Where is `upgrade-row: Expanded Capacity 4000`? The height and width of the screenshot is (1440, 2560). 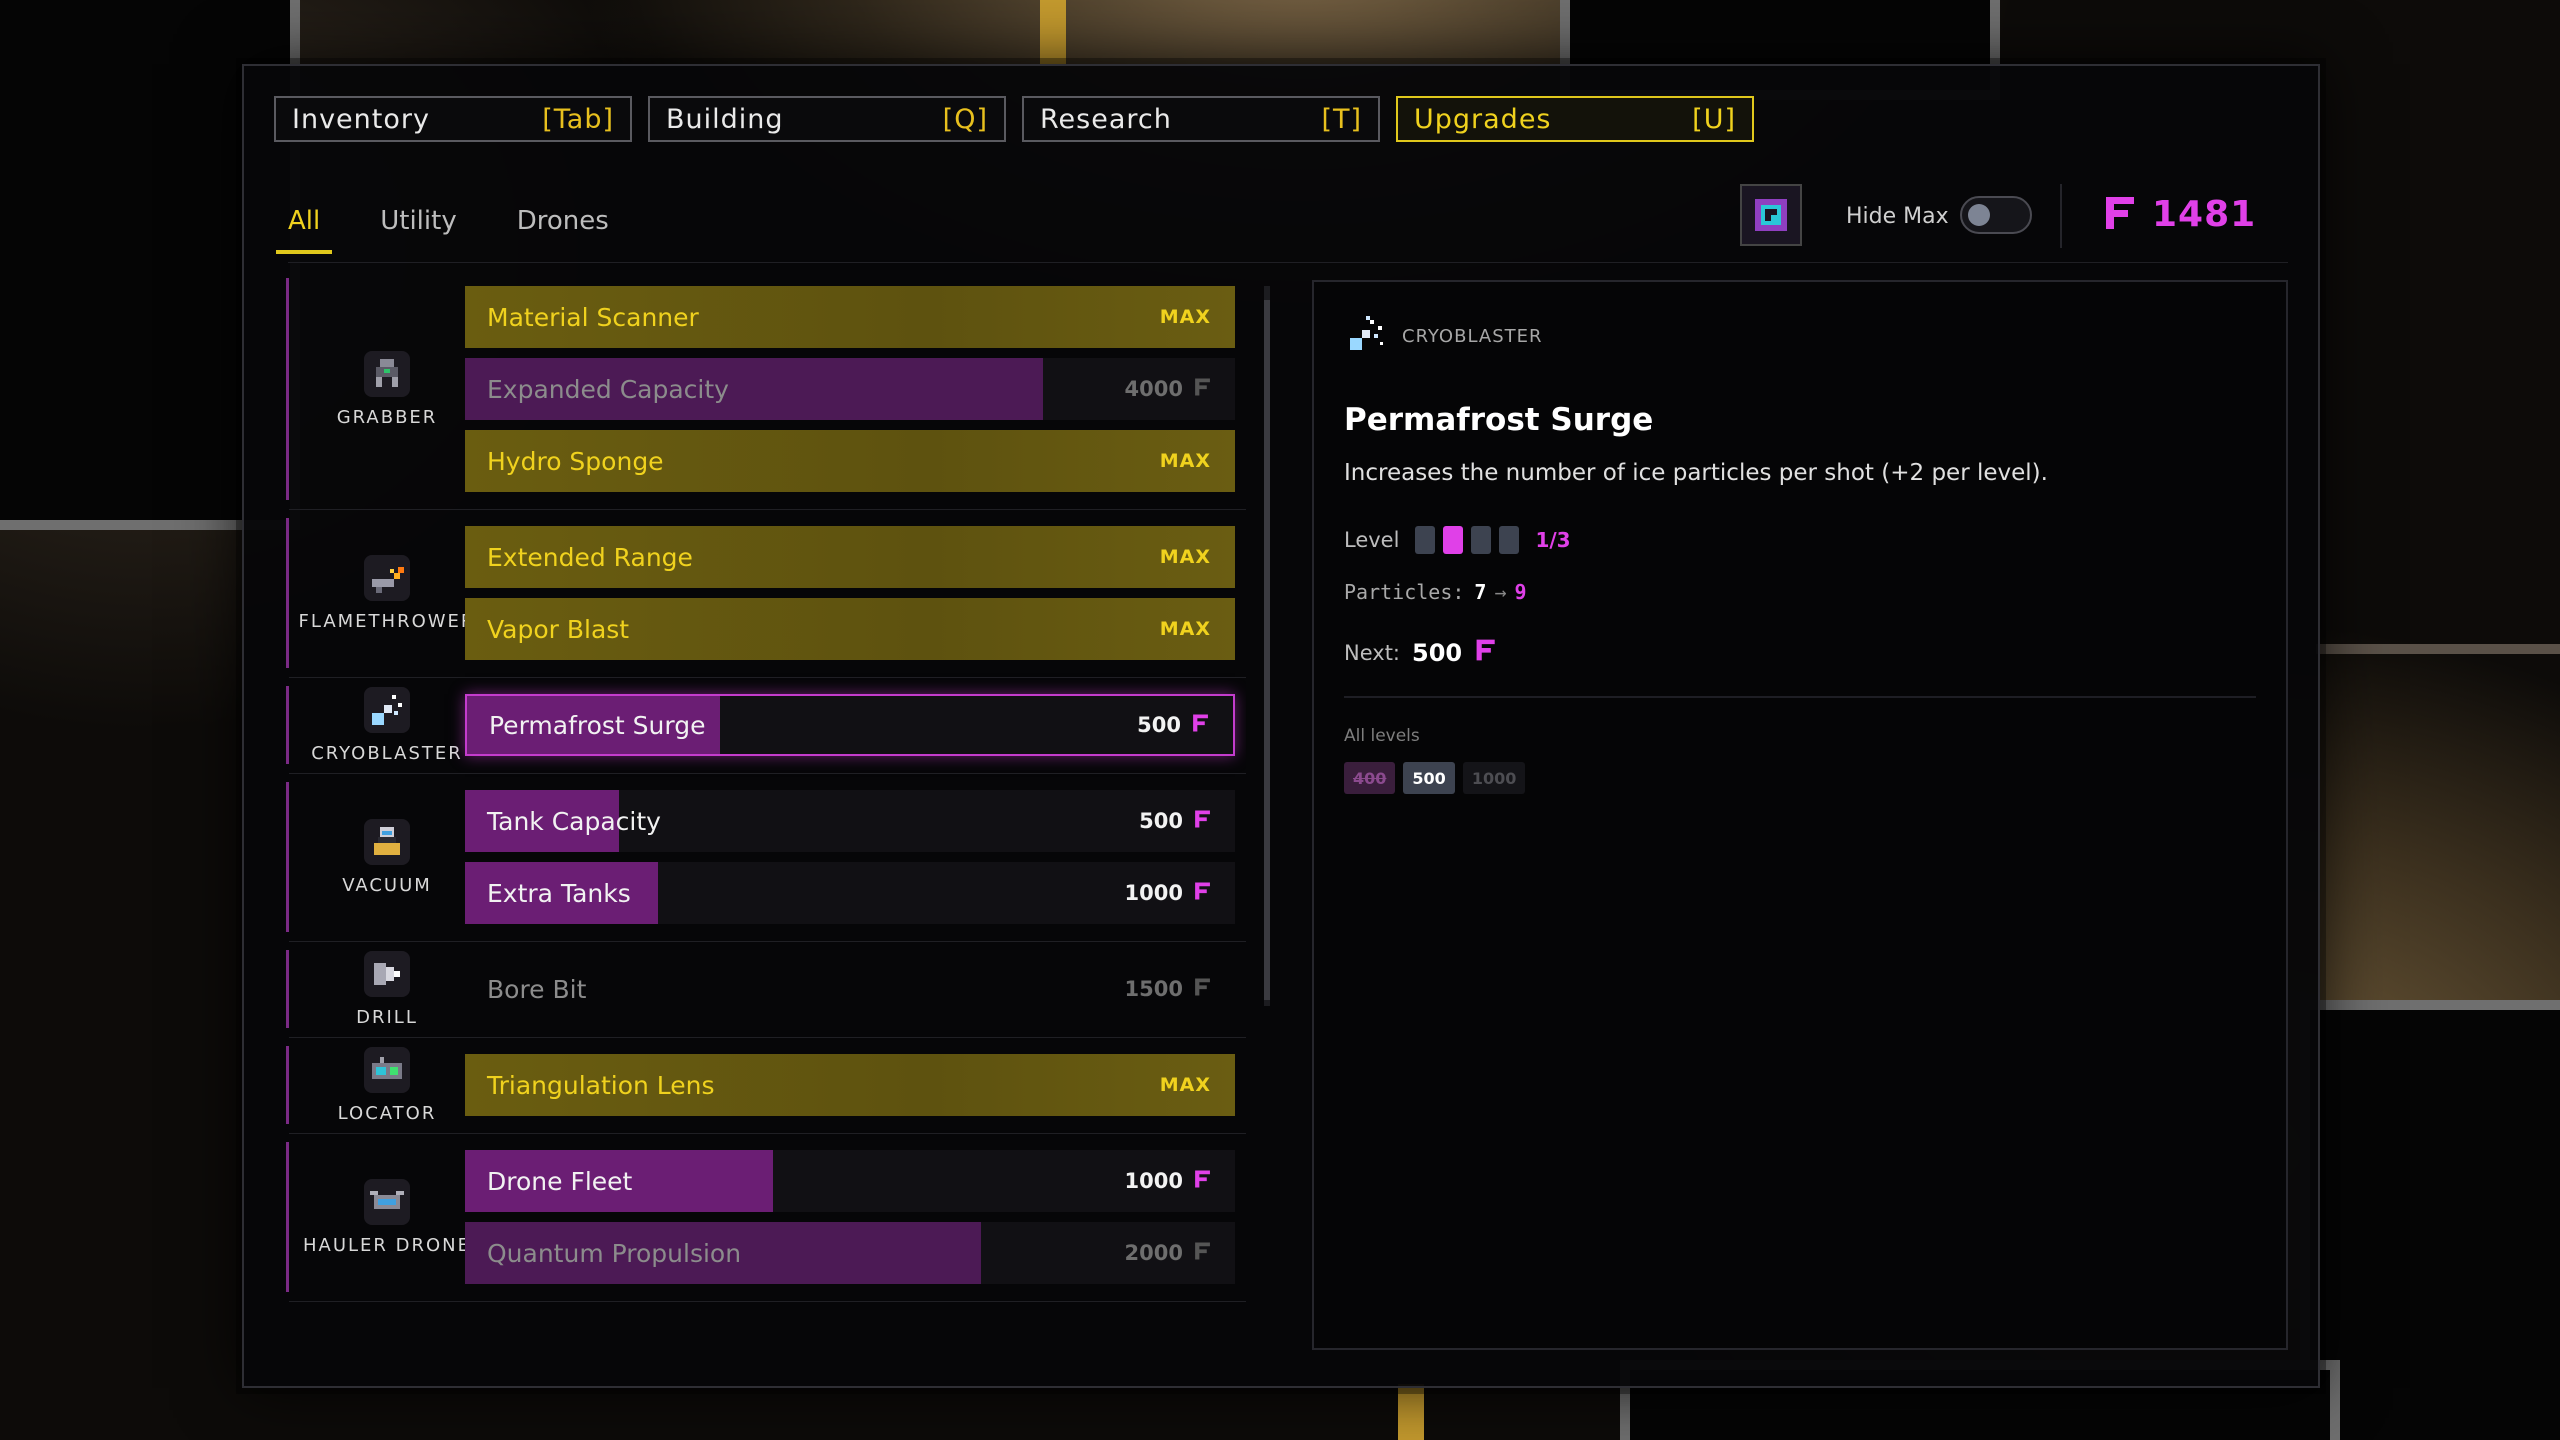 upgrade-row: Expanded Capacity 4000 is located at coordinates (850, 389).